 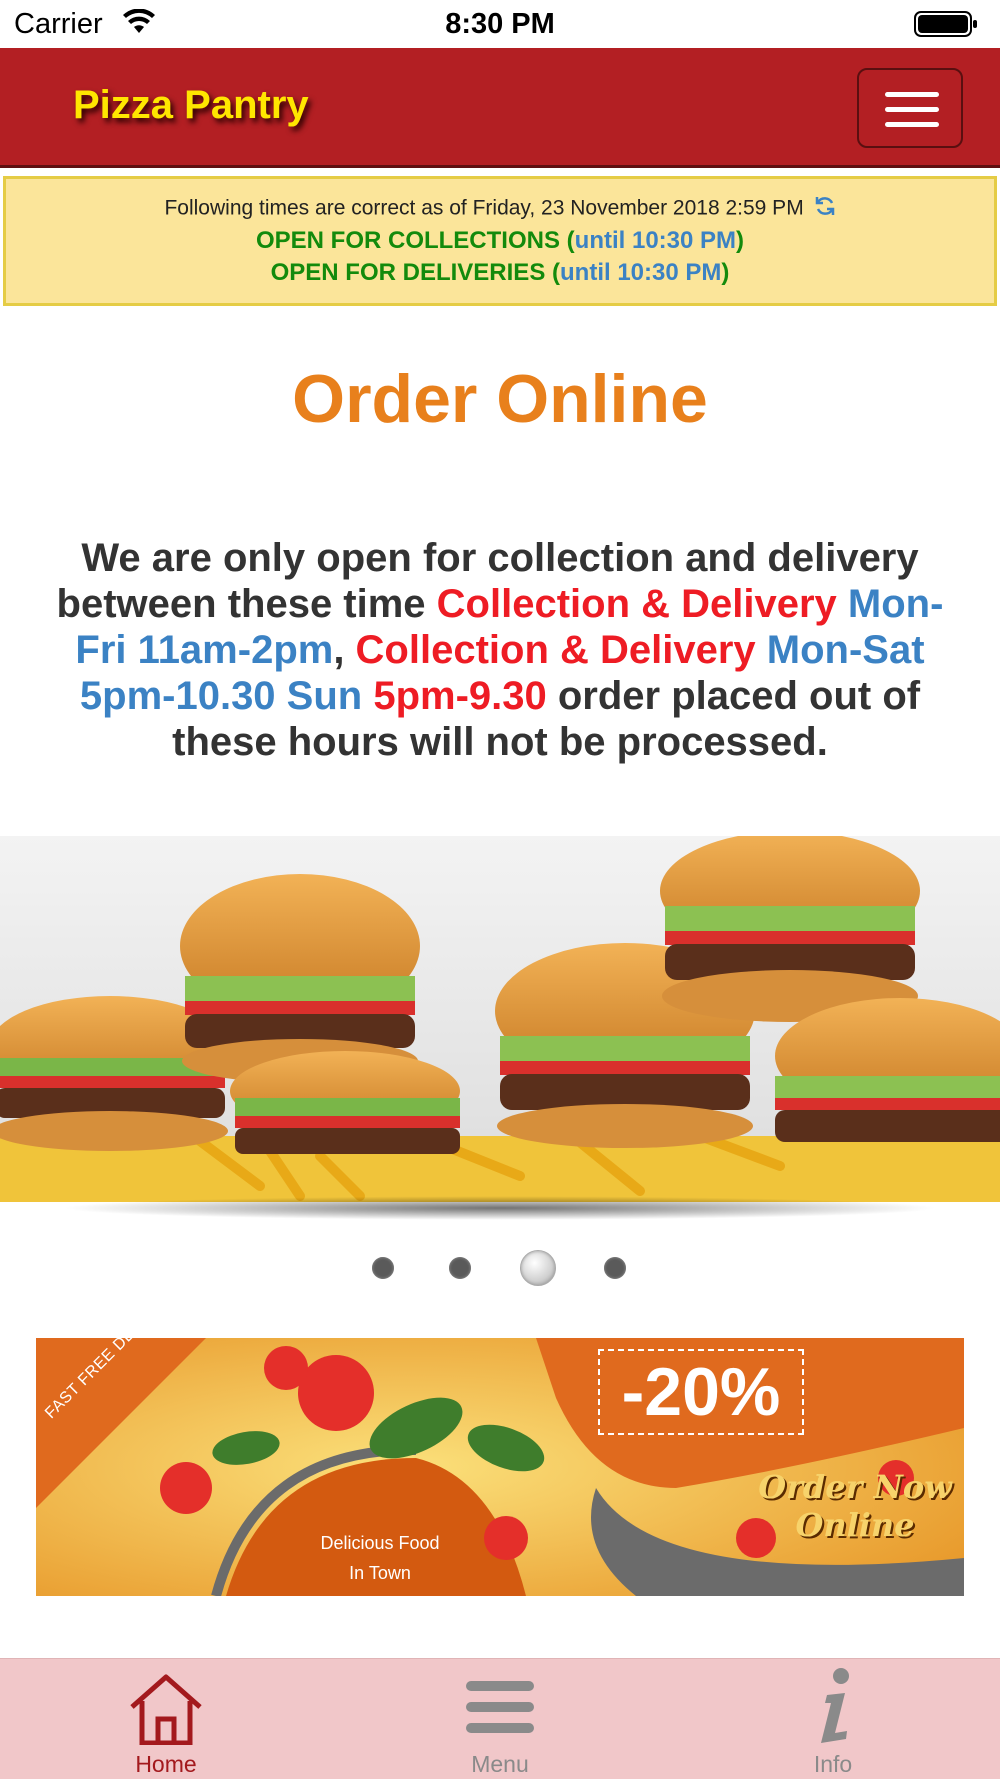 I want to click on status-bar: Carrier 8:30 PM, so click(x=500, y=24).